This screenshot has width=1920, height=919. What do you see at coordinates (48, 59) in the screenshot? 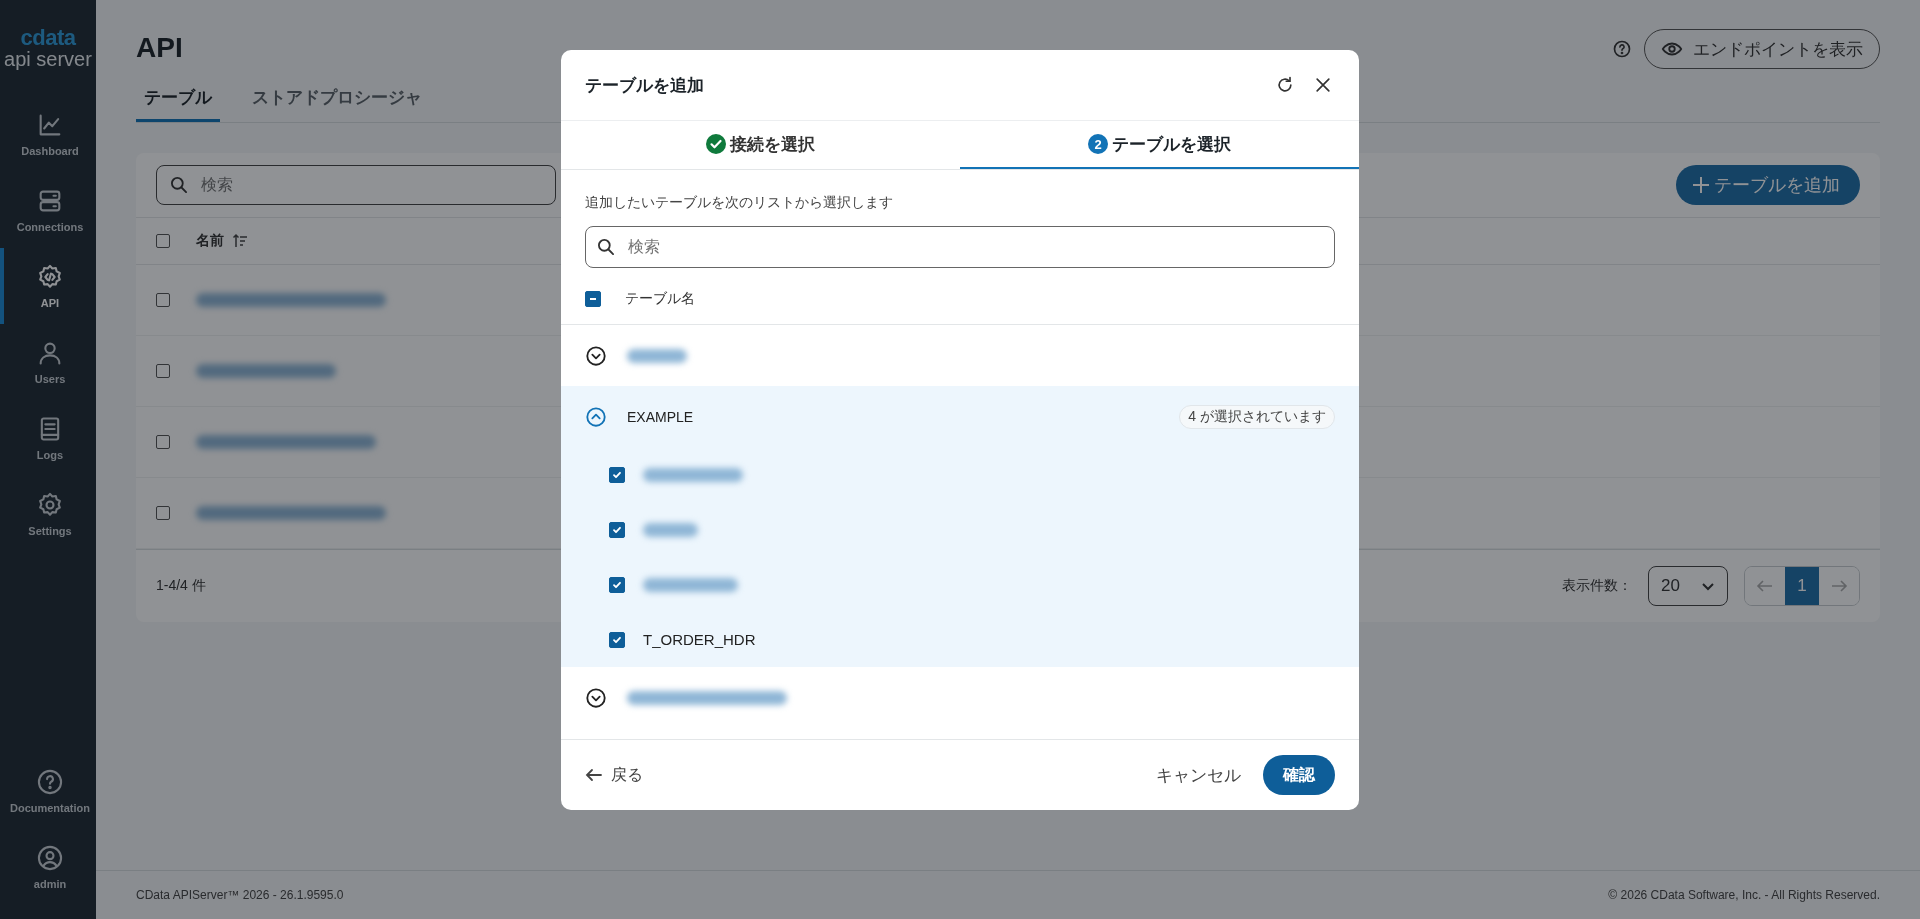
I see `logo-product: api server` at bounding box center [48, 59].